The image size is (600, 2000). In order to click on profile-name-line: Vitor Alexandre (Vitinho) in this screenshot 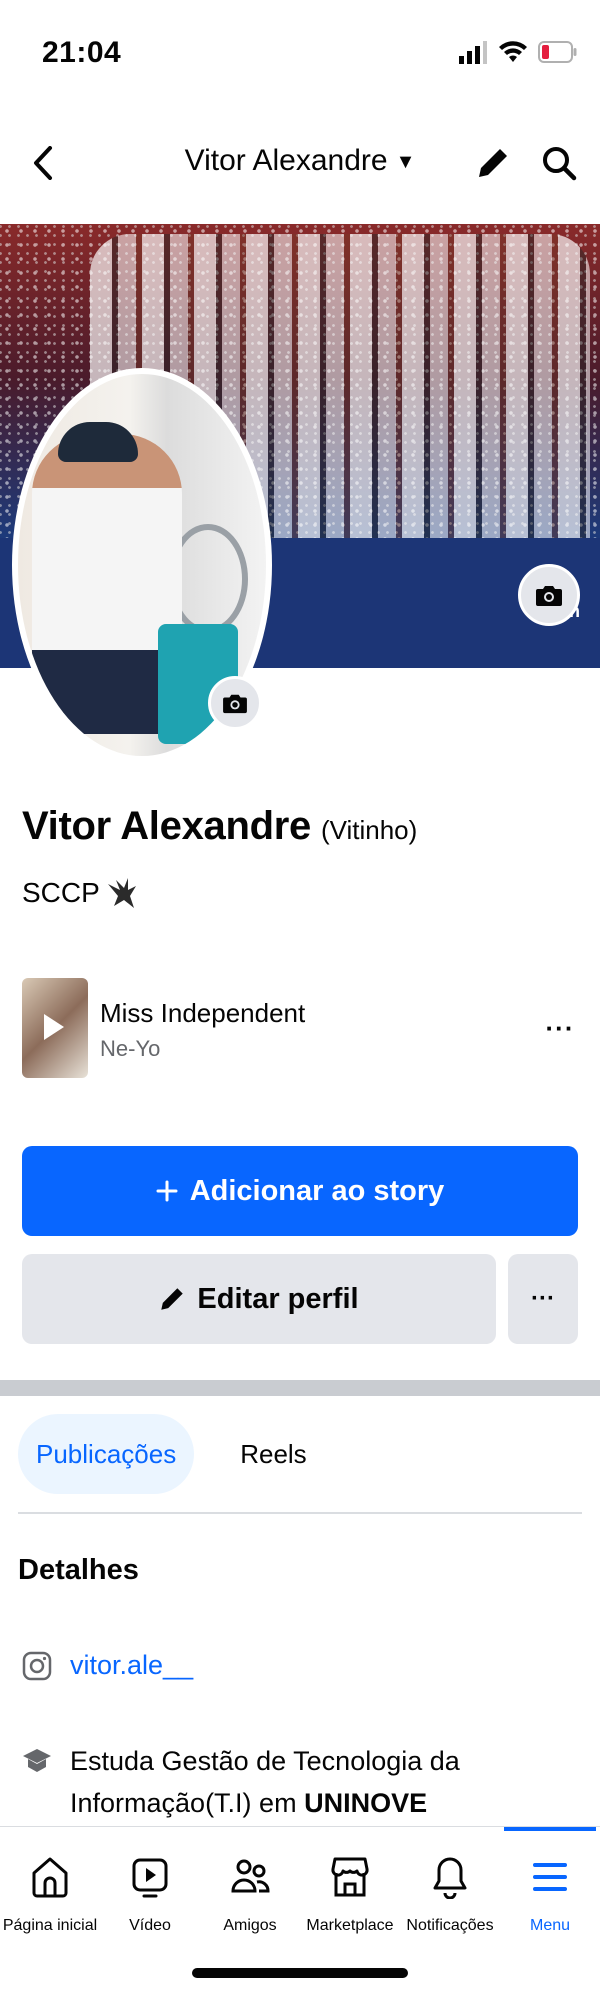, I will do `click(219, 826)`.